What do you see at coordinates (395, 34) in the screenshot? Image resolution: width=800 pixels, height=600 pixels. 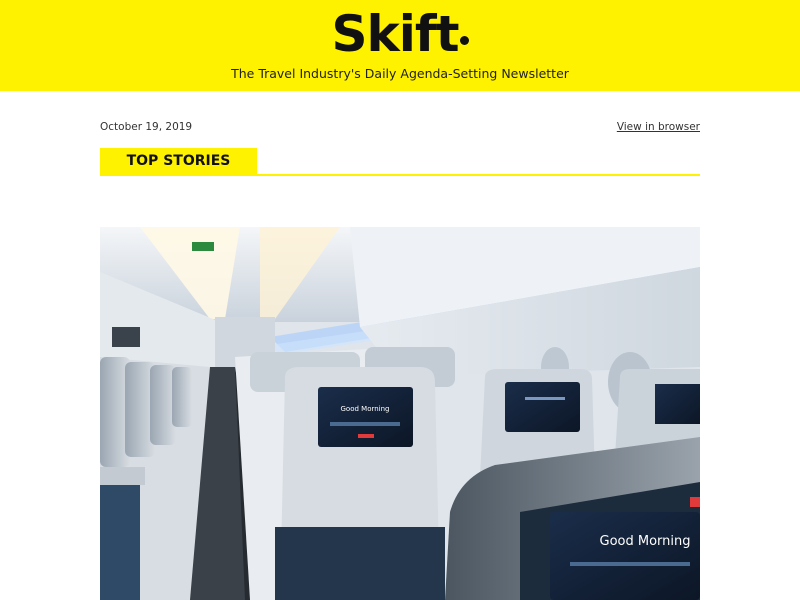 I see `logo-text: Skift` at bounding box center [395, 34].